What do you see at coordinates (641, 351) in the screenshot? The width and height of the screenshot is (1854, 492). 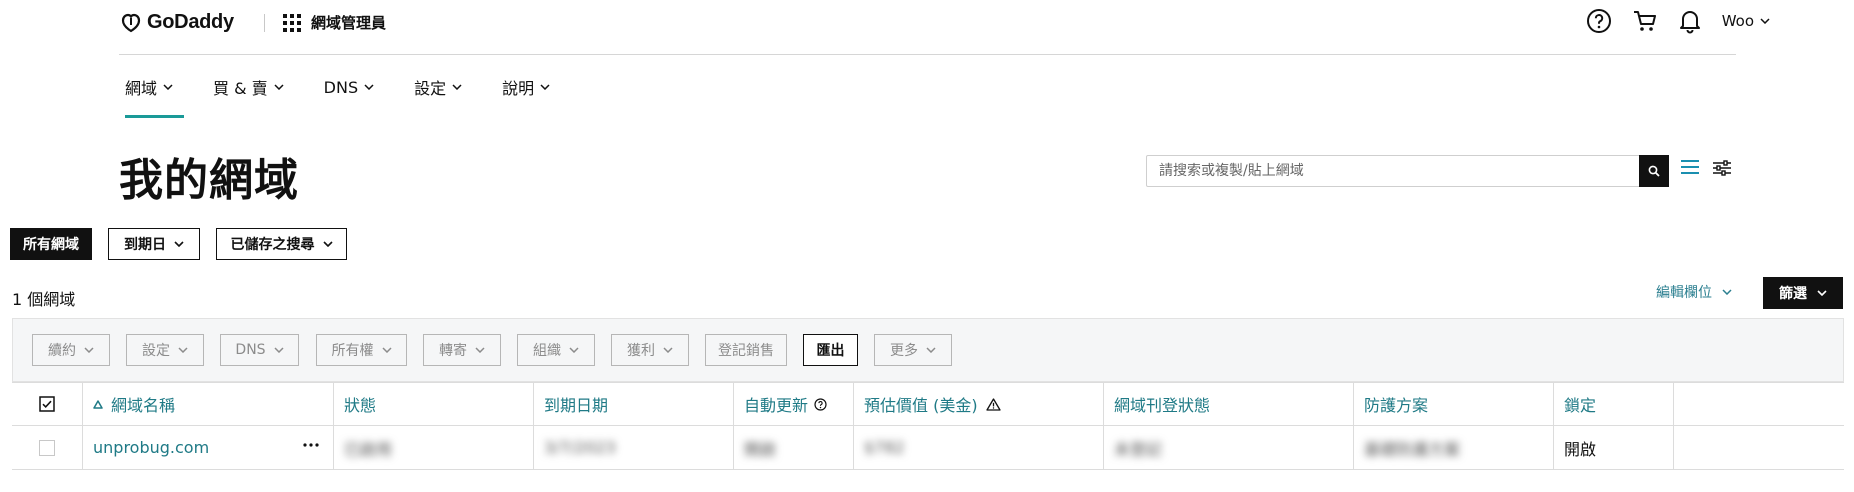 I see `button-label: 獲利` at bounding box center [641, 351].